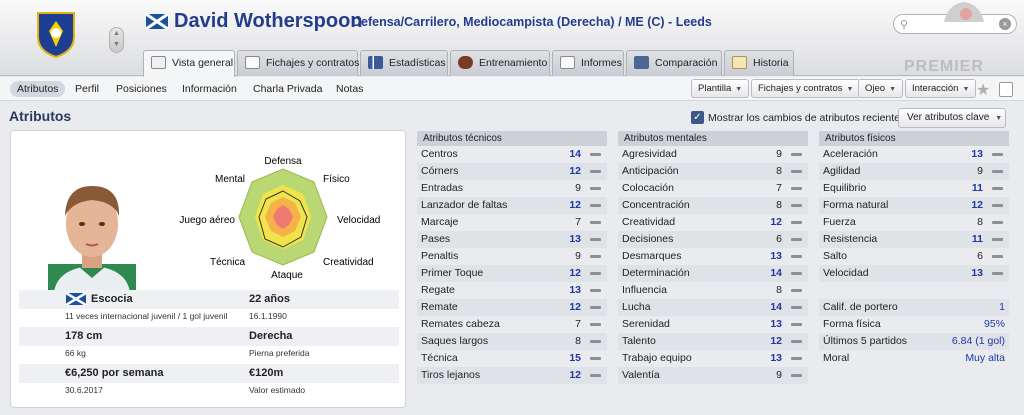 This screenshot has width=1024, height=415. Describe the element at coordinates (512, 222) in the screenshot. I see `attribute-row: Marcaje 7` at that location.